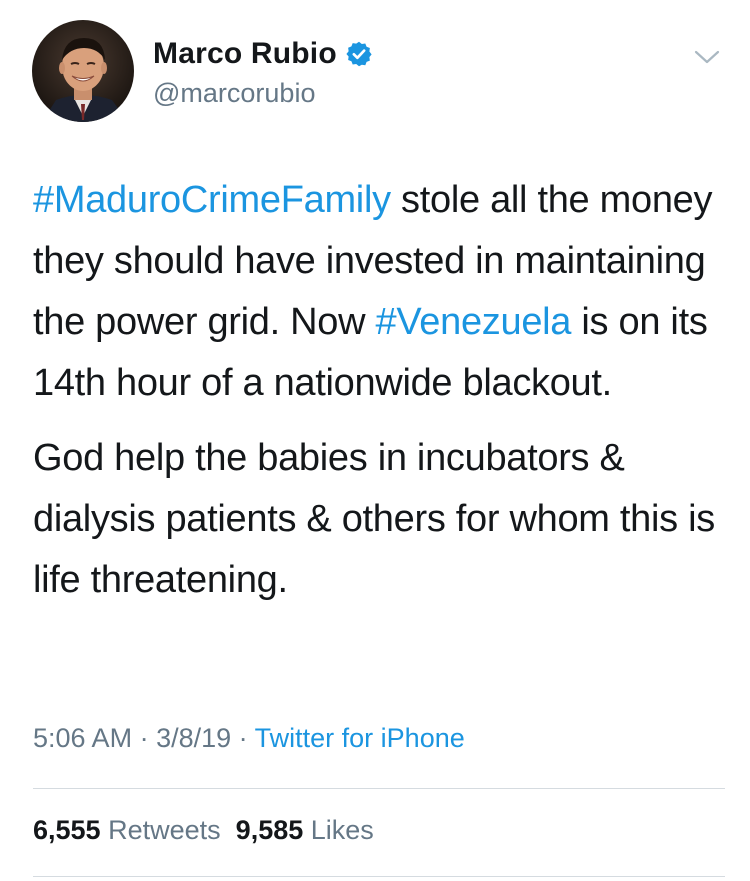 Image resolution: width=750 pixels, height=881 pixels. I want to click on author-name: Marco Rubio, so click(245, 54).